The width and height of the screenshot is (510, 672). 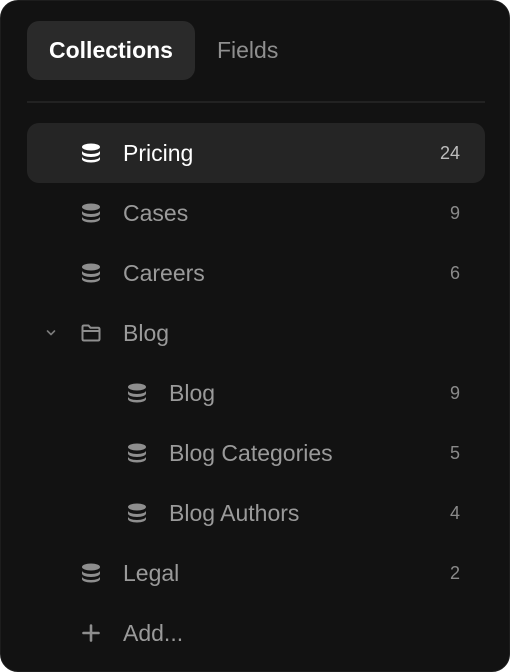 I want to click on collection-item-cases: Cases 9, so click(x=256, y=213).